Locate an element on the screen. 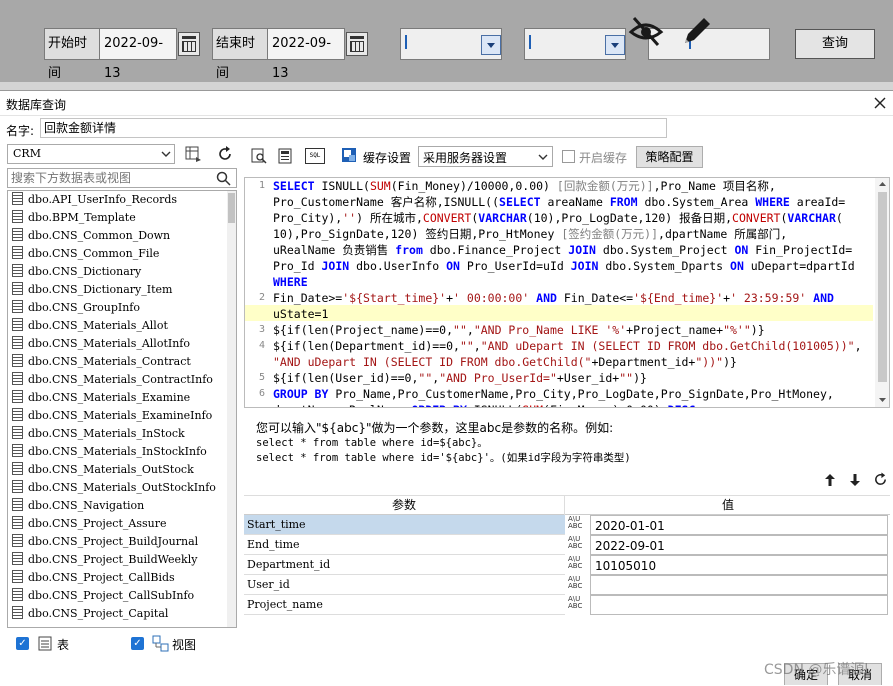 The width and height of the screenshot is (893, 686). table-list-item: dbo.CNS_Common_File is located at coordinates (85, 254).